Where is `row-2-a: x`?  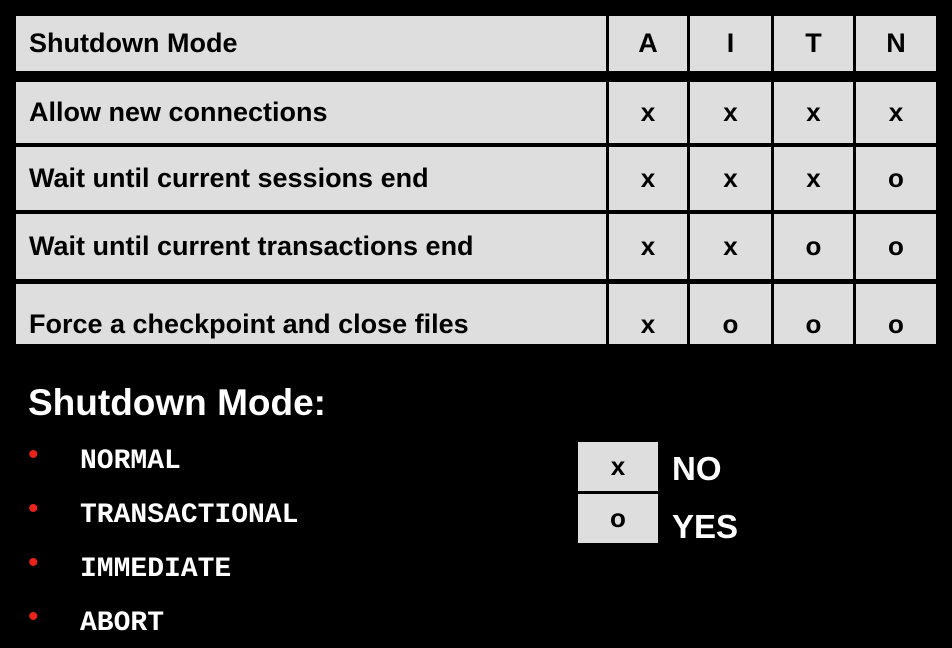 row-2-a: x is located at coordinates (648, 178).